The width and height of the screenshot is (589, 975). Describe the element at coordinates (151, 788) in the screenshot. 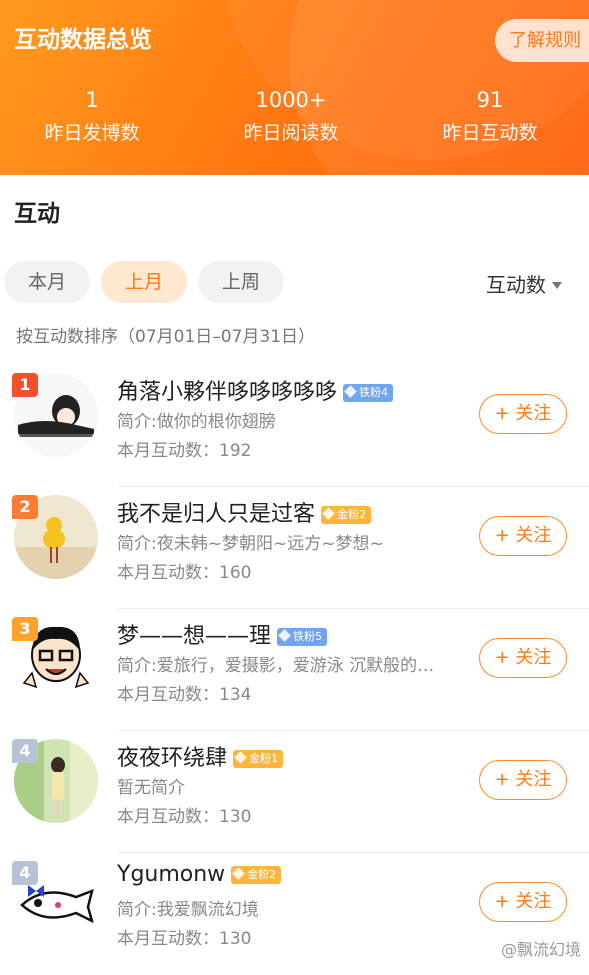

I see `user-bio: 暂无简介` at that location.